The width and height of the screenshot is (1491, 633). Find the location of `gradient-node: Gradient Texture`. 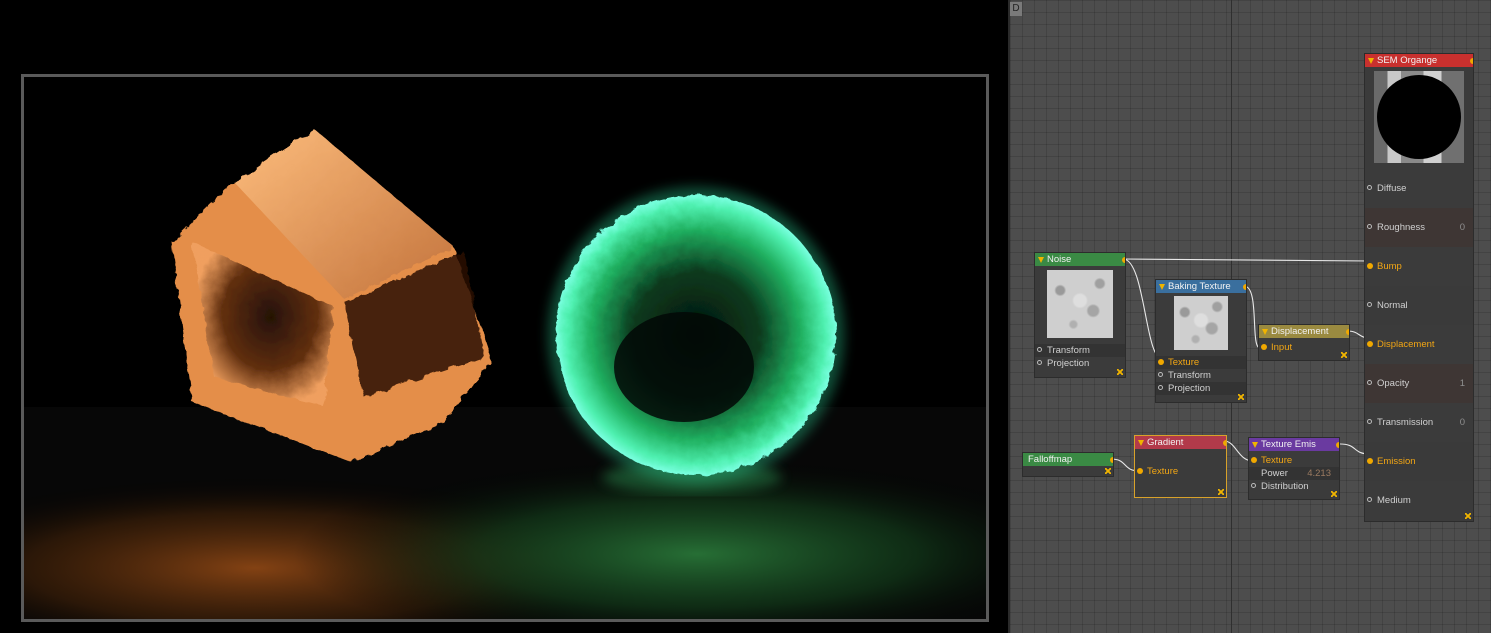

gradient-node: Gradient Texture is located at coordinates (1180, 466).